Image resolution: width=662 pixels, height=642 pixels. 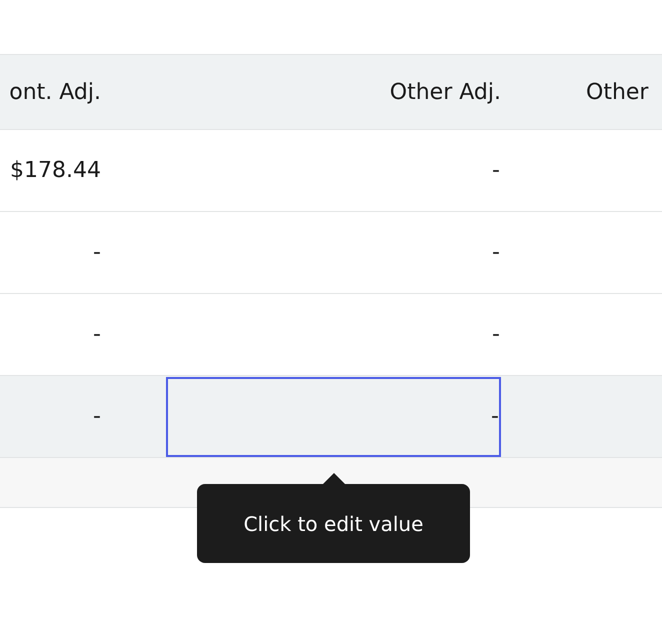 I want to click on column-header: Other Adj., so click(x=445, y=92).